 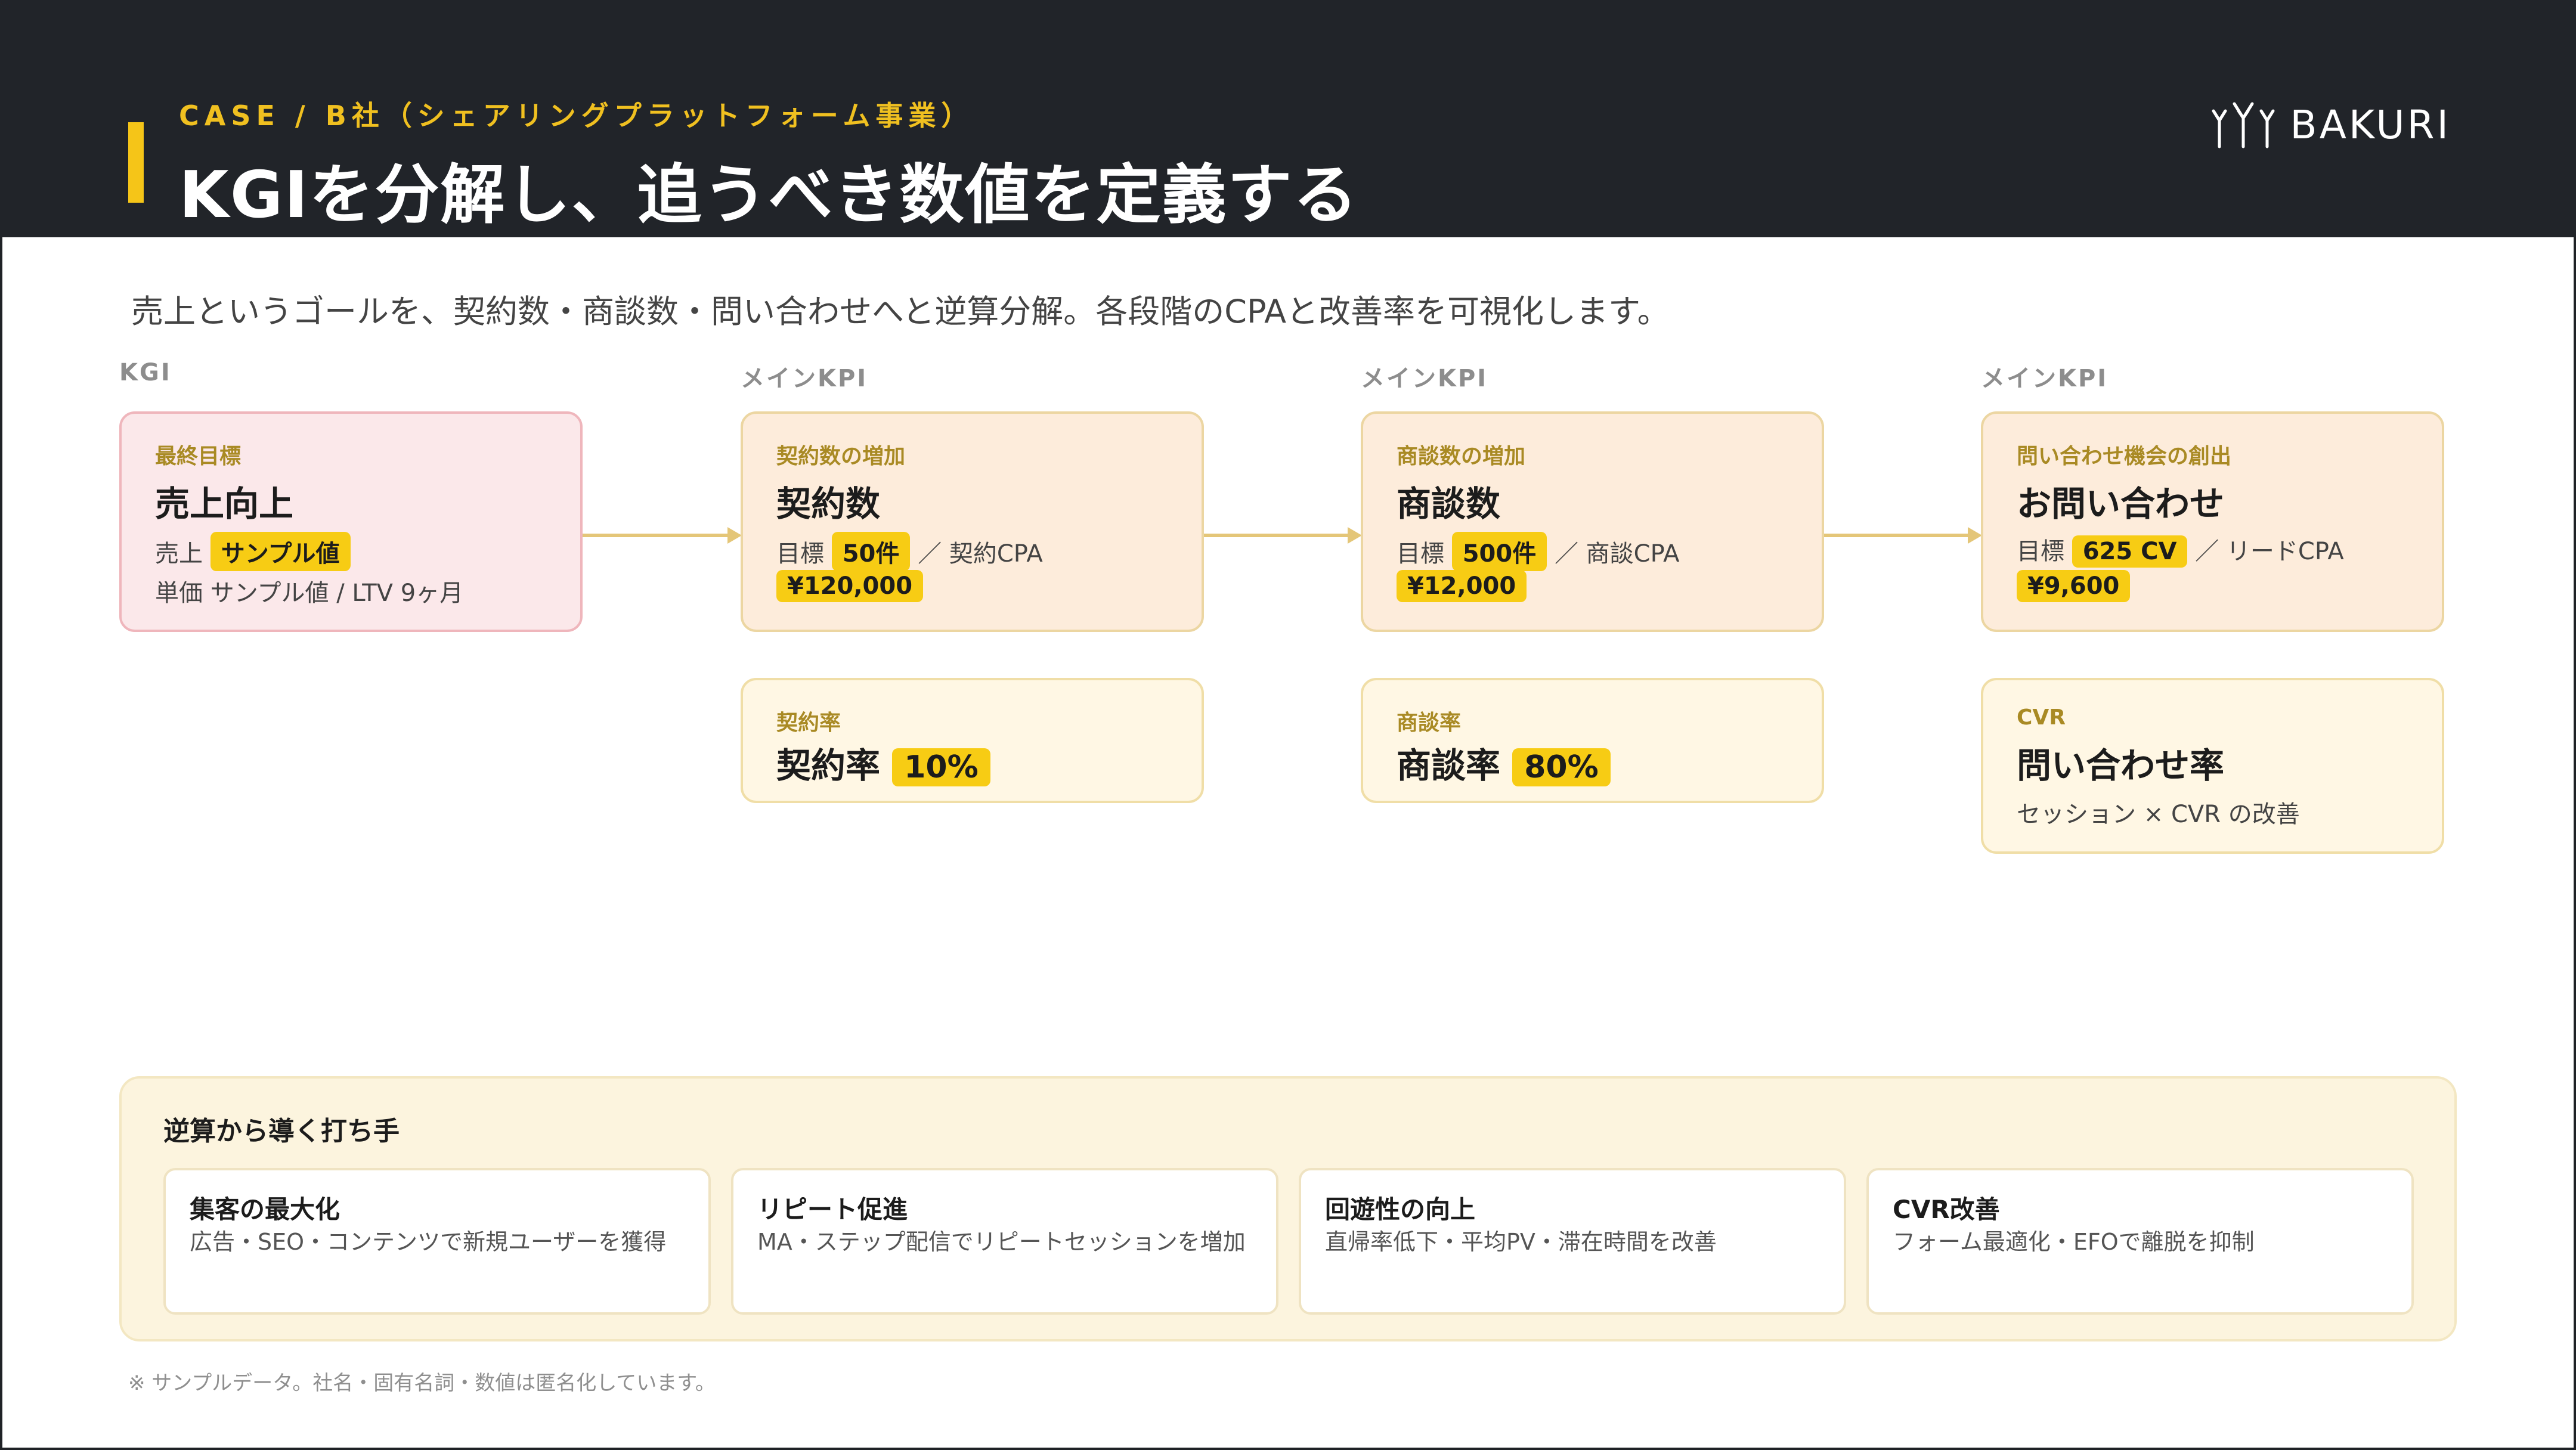 I want to click on tactic-desc: フォーム最適化・EFOで離脱を抑制, so click(x=2074, y=1242).